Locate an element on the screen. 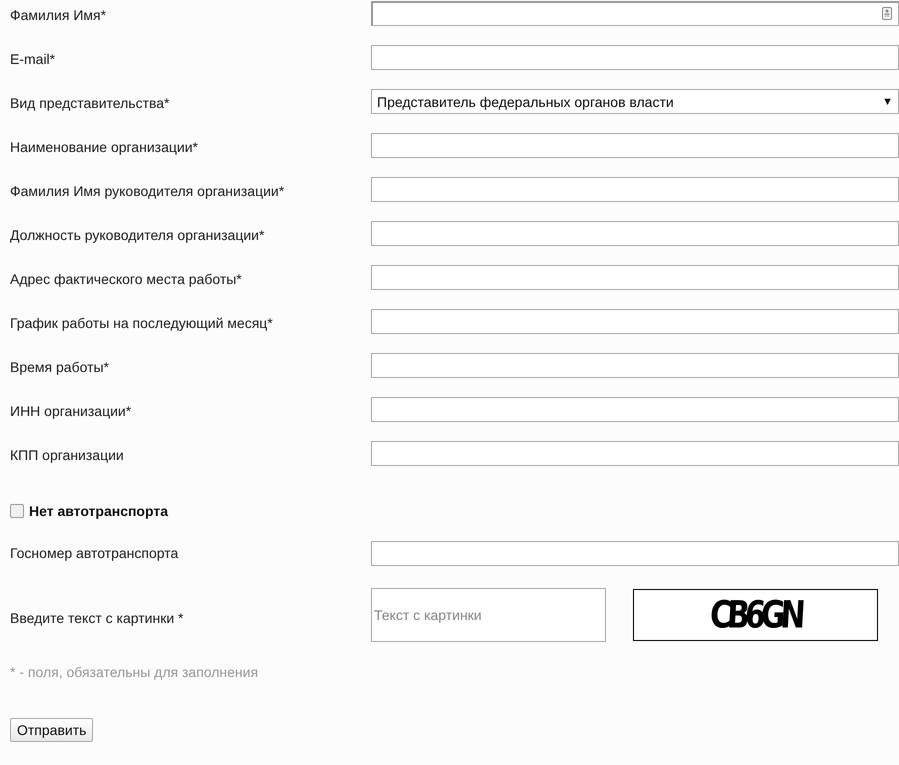  checkbox is located at coordinates (17, 511).